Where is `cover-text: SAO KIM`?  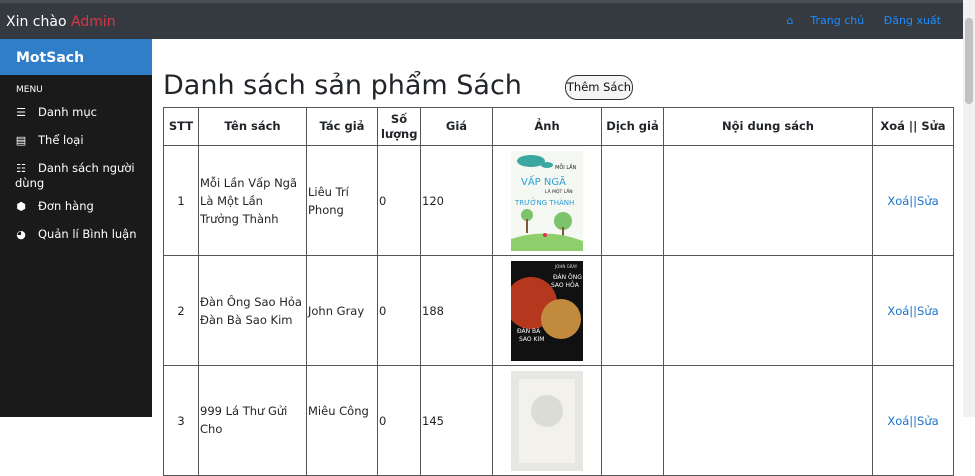 cover-text: SAO KIM is located at coordinates (531, 339).